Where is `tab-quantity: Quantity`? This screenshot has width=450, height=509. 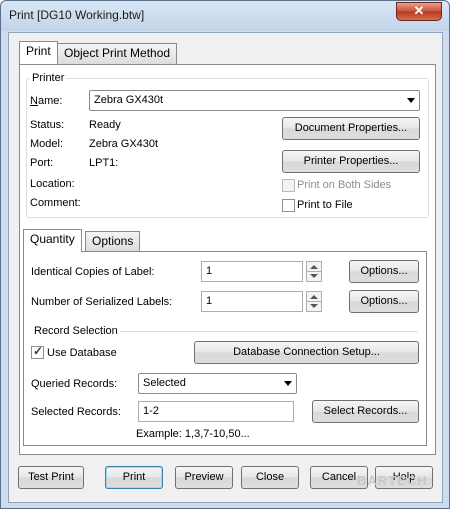 tab-quantity: Quantity is located at coordinates (52, 240).